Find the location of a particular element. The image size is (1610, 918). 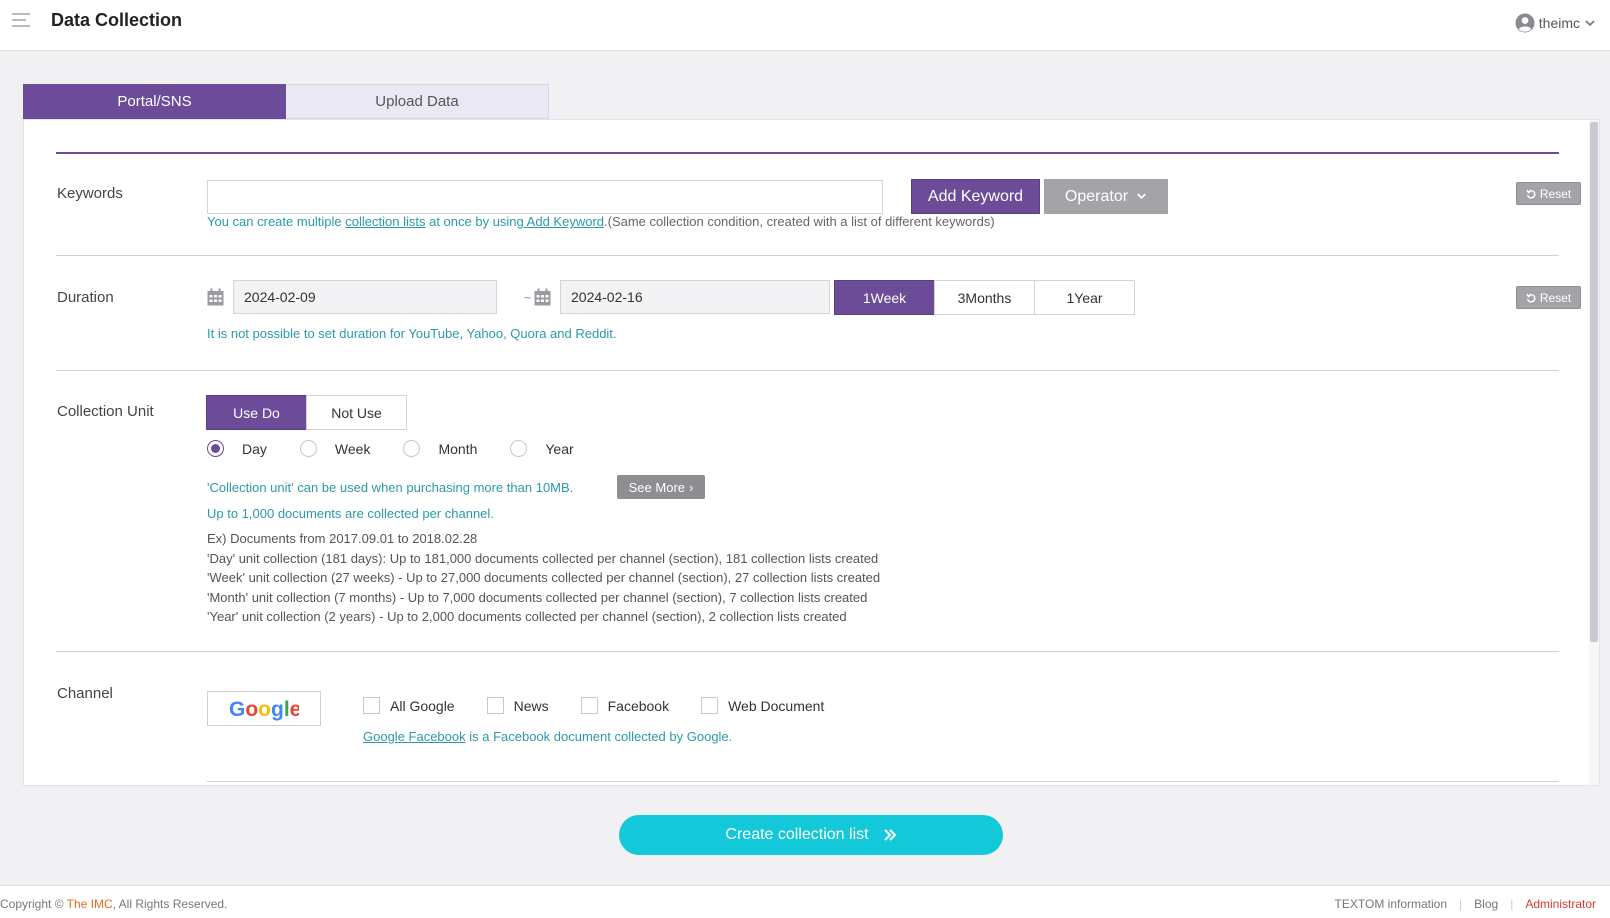

operator-dropdown-button: Operator is located at coordinates (1106, 196).